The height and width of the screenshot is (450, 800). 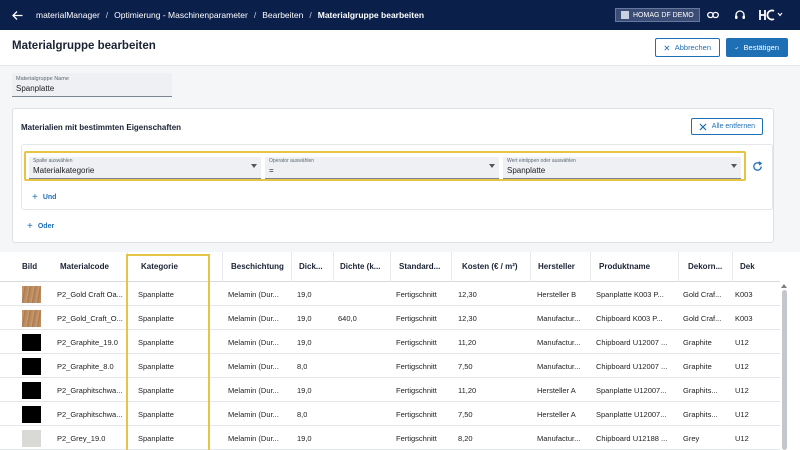 What do you see at coordinates (84, 46) in the screenshot?
I see `page-title: Materialgruppe bearbeiten` at bounding box center [84, 46].